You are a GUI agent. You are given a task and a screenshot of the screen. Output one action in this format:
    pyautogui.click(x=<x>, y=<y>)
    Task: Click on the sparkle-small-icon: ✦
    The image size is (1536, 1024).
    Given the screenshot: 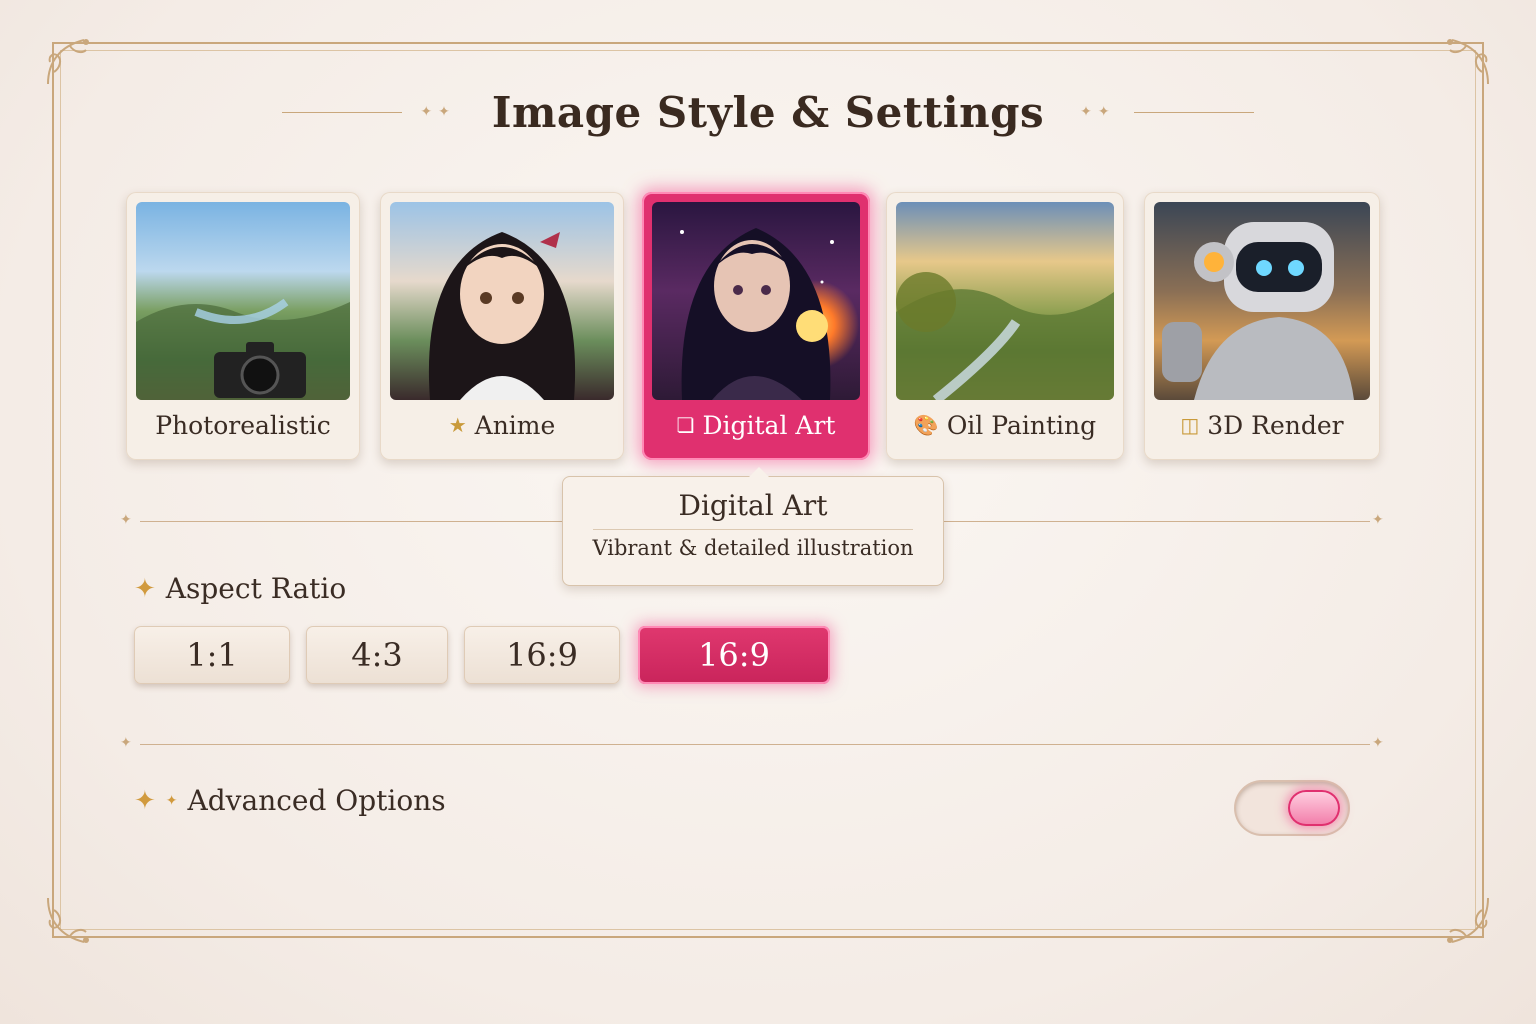 What is the action you would take?
    pyautogui.click(x=171, y=800)
    